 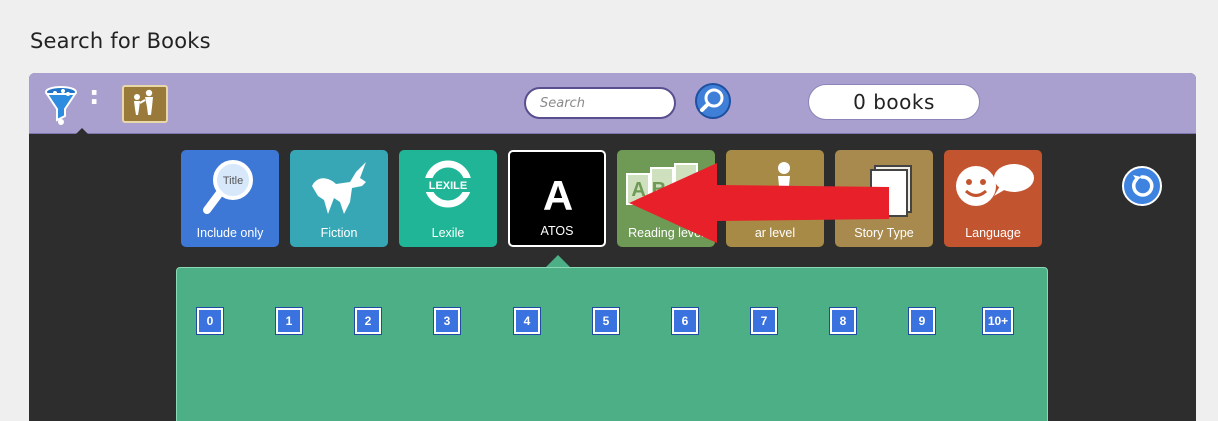 I want to click on lexile-logo-icon: LEXILE, so click(x=448, y=184).